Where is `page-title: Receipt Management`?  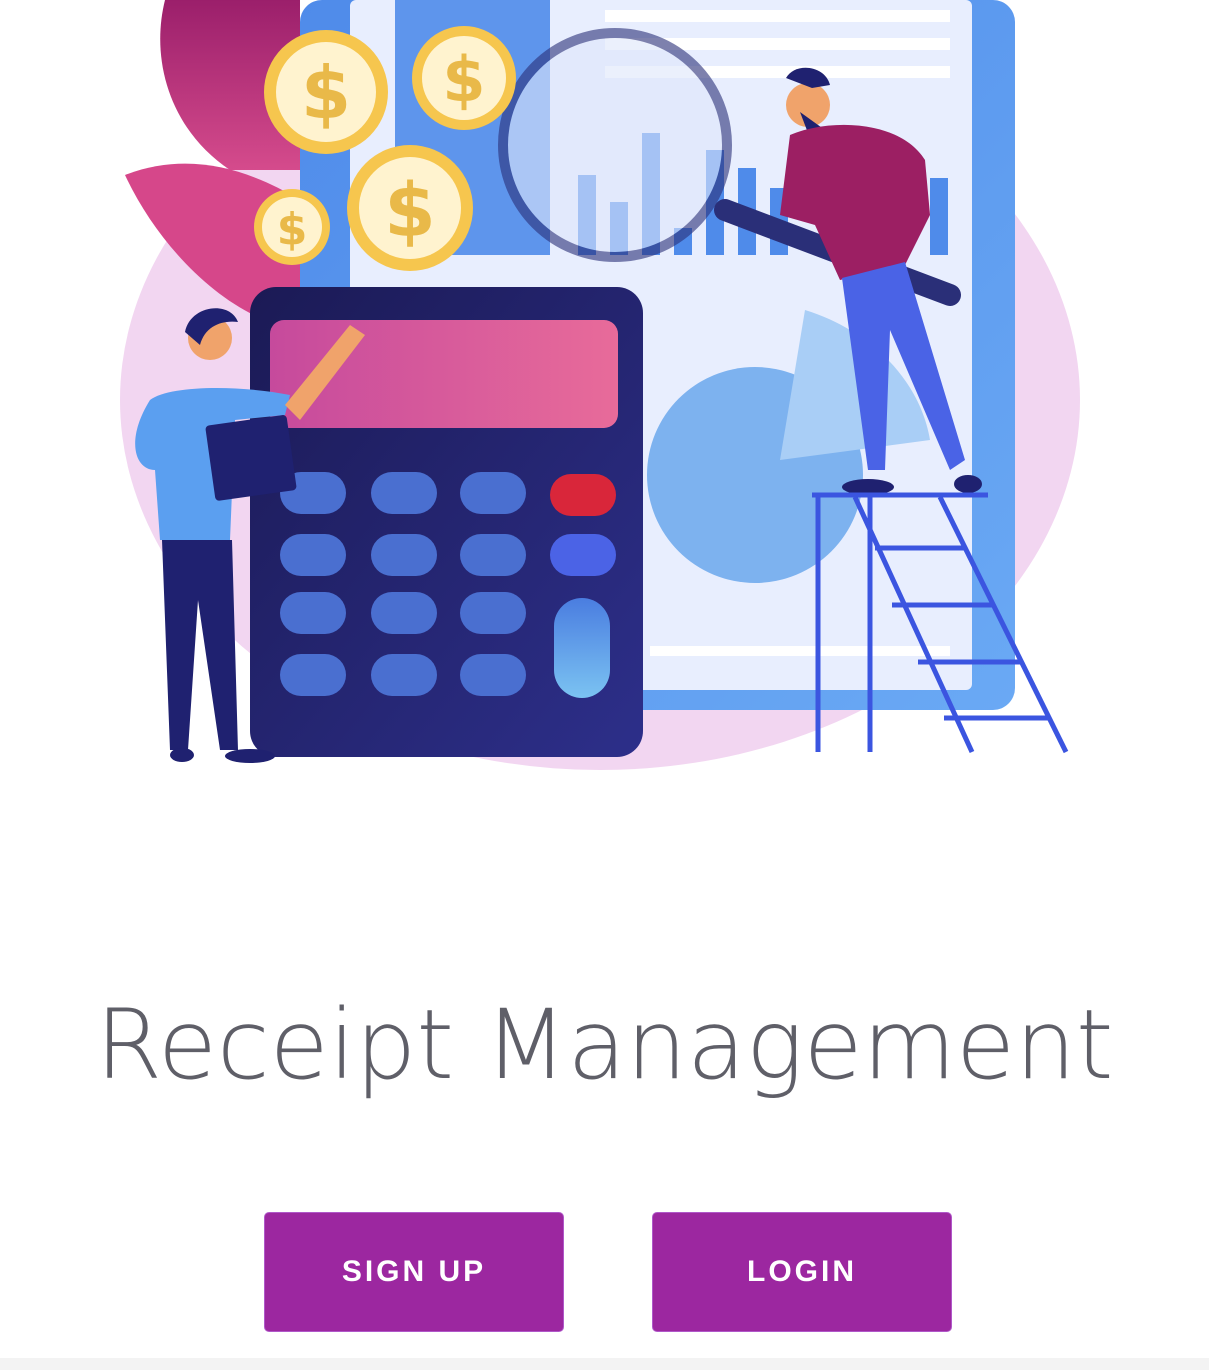 page-title: Receipt Management is located at coordinates (604, 1045).